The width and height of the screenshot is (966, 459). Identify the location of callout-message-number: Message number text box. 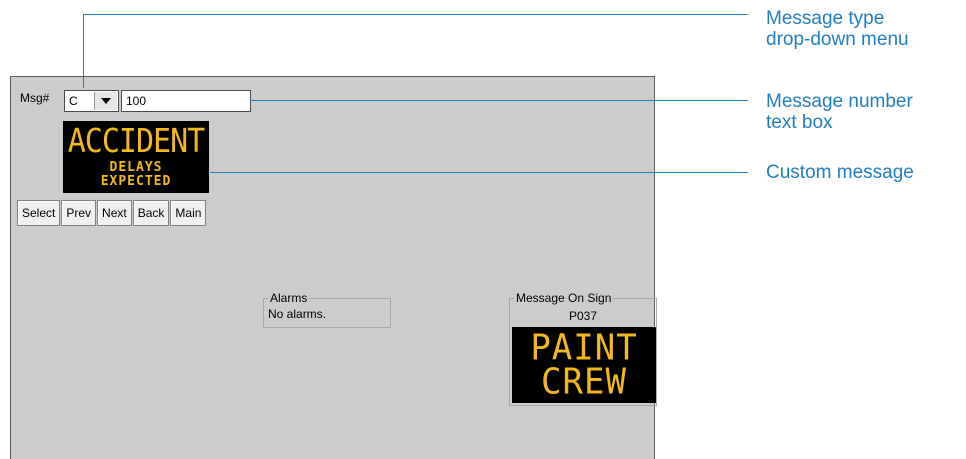
(839, 112).